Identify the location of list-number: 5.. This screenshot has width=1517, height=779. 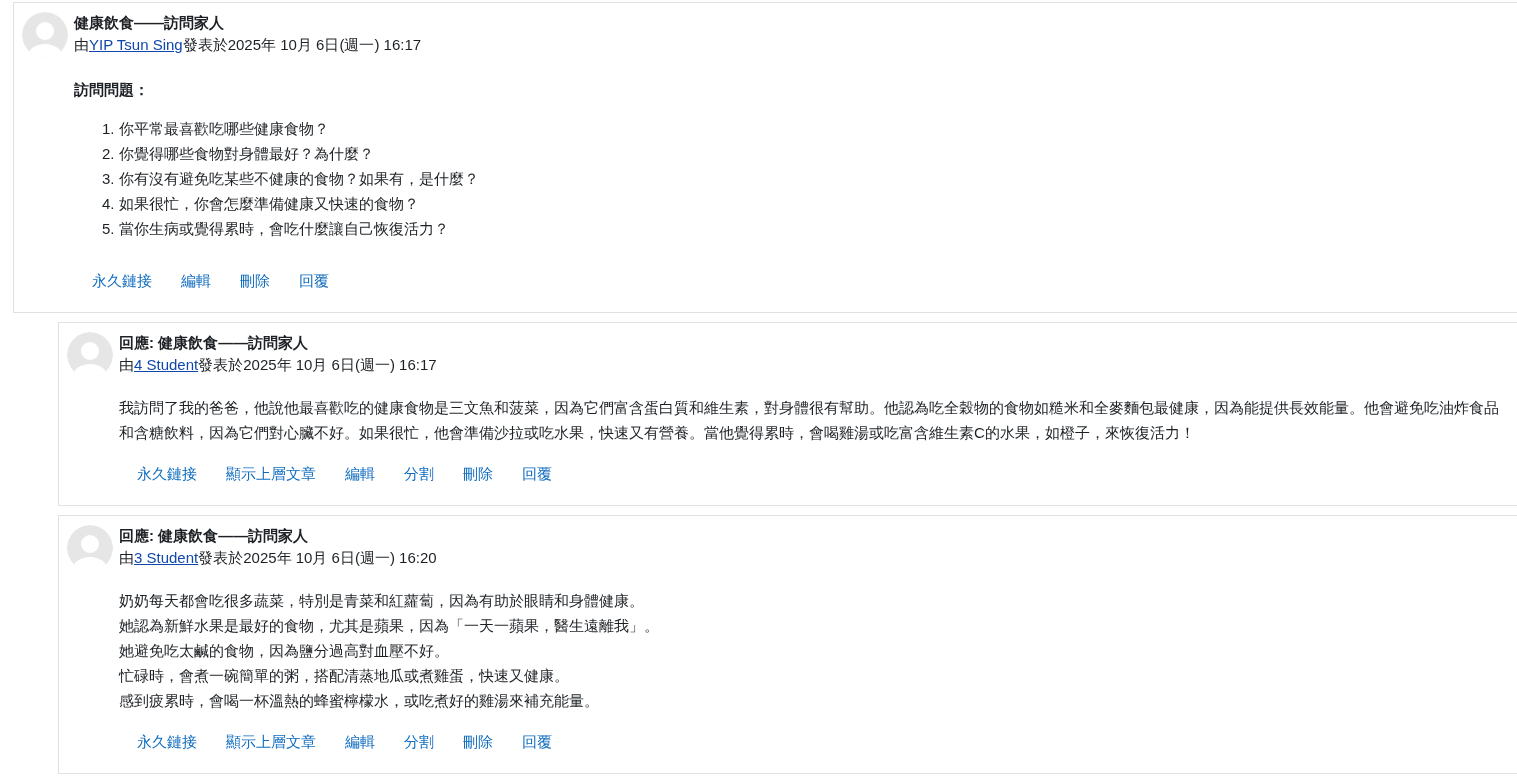
(108, 229).